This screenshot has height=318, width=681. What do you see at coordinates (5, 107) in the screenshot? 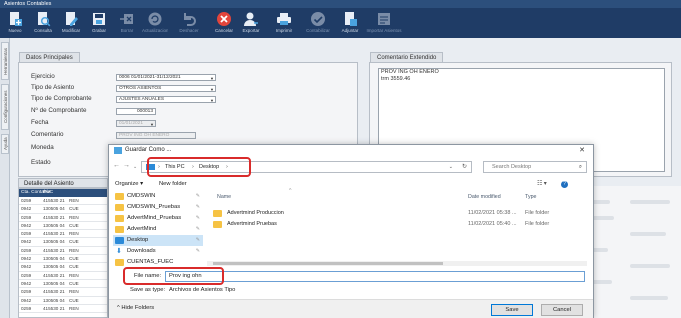
I see `side-tab-configuraciones: Configuraciones` at bounding box center [5, 107].